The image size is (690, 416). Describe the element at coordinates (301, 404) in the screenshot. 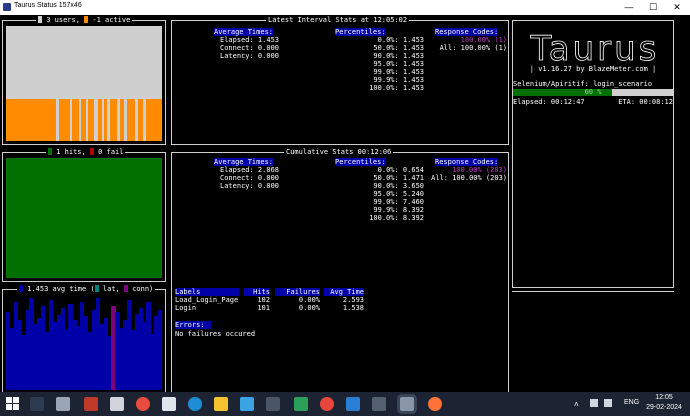

I see `store-icon` at that location.